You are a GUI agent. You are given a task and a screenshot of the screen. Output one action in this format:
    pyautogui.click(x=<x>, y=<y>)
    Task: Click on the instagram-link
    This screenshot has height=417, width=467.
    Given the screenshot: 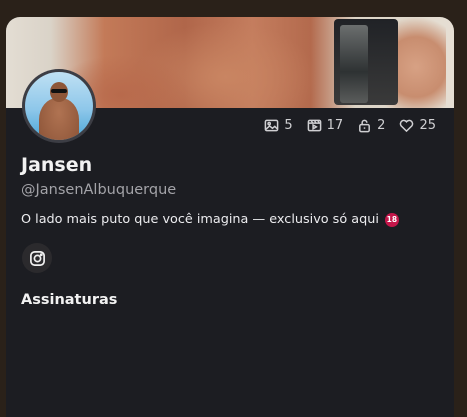 What is the action you would take?
    pyautogui.click(x=37, y=258)
    